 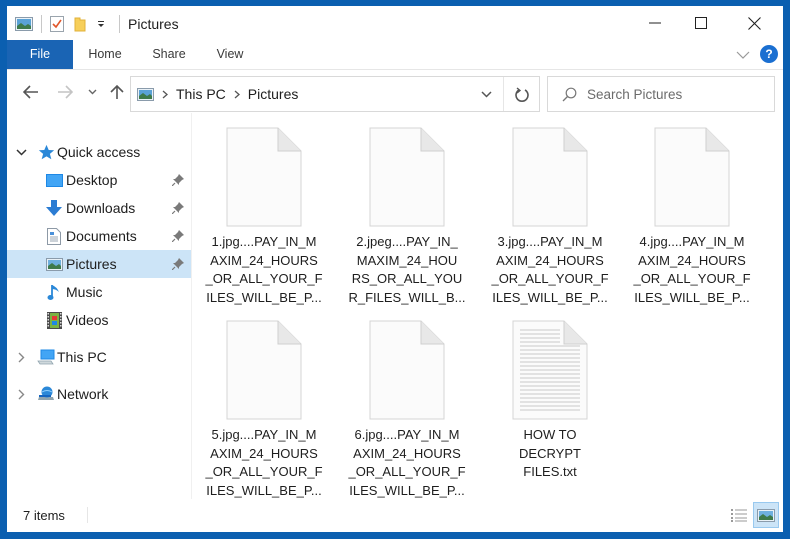 What do you see at coordinates (395, 515) in the screenshot?
I see `status-bar: 7 items` at bounding box center [395, 515].